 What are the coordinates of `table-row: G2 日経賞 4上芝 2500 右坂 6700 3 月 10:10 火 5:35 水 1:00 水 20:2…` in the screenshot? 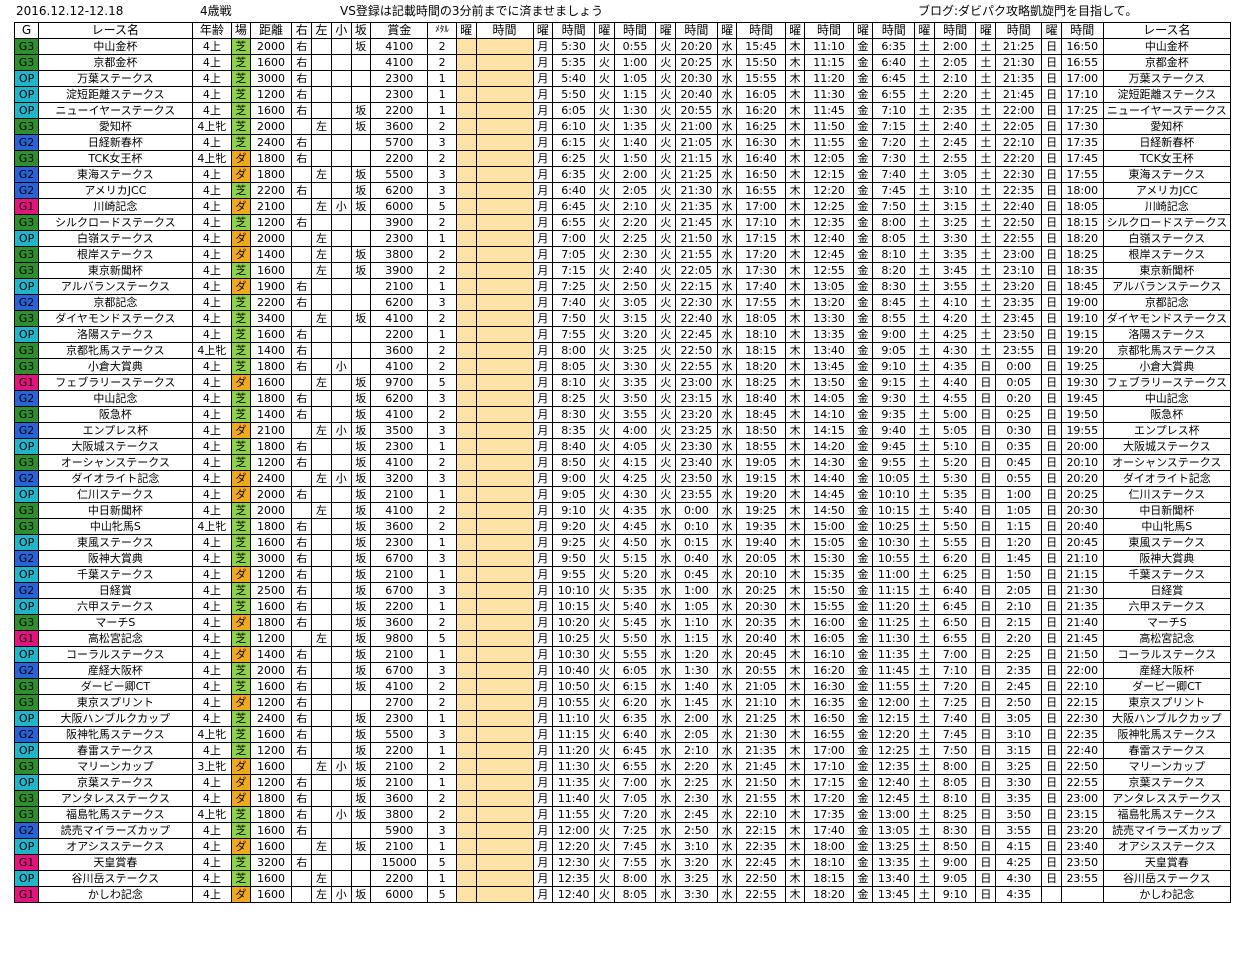 It's located at (622, 590).